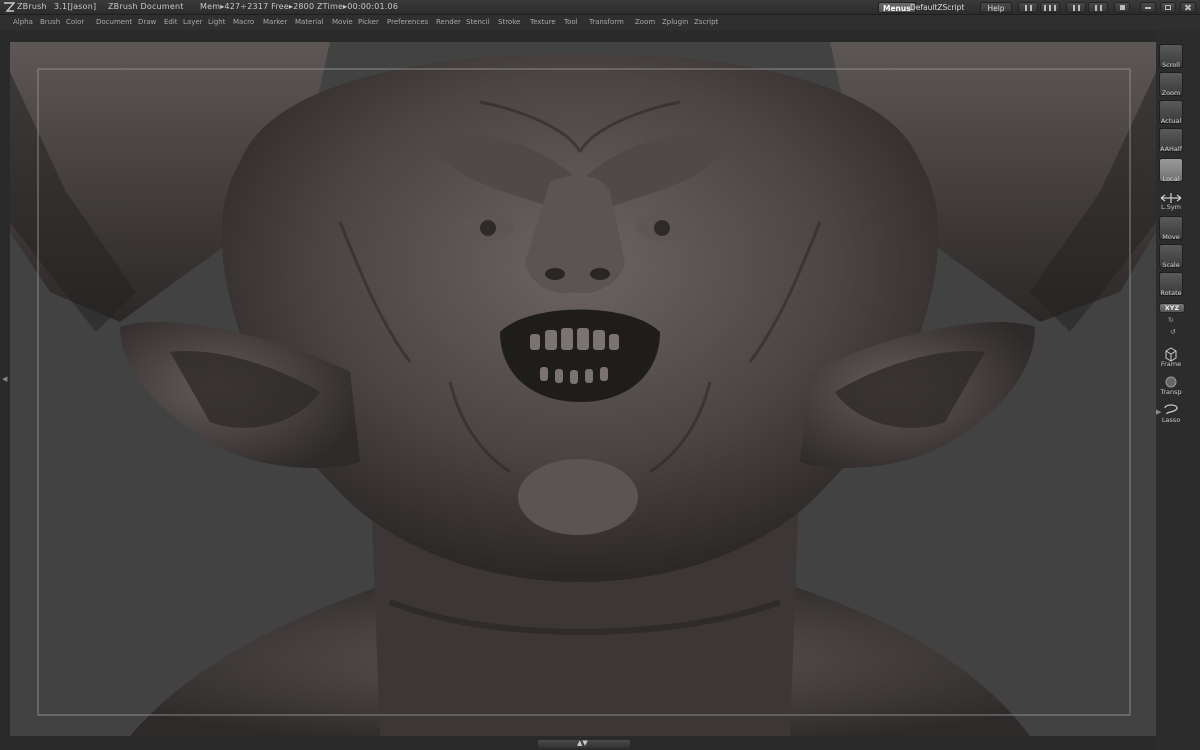 The width and height of the screenshot is (1200, 750). I want to click on menu-draw: Draw, so click(147, 22).